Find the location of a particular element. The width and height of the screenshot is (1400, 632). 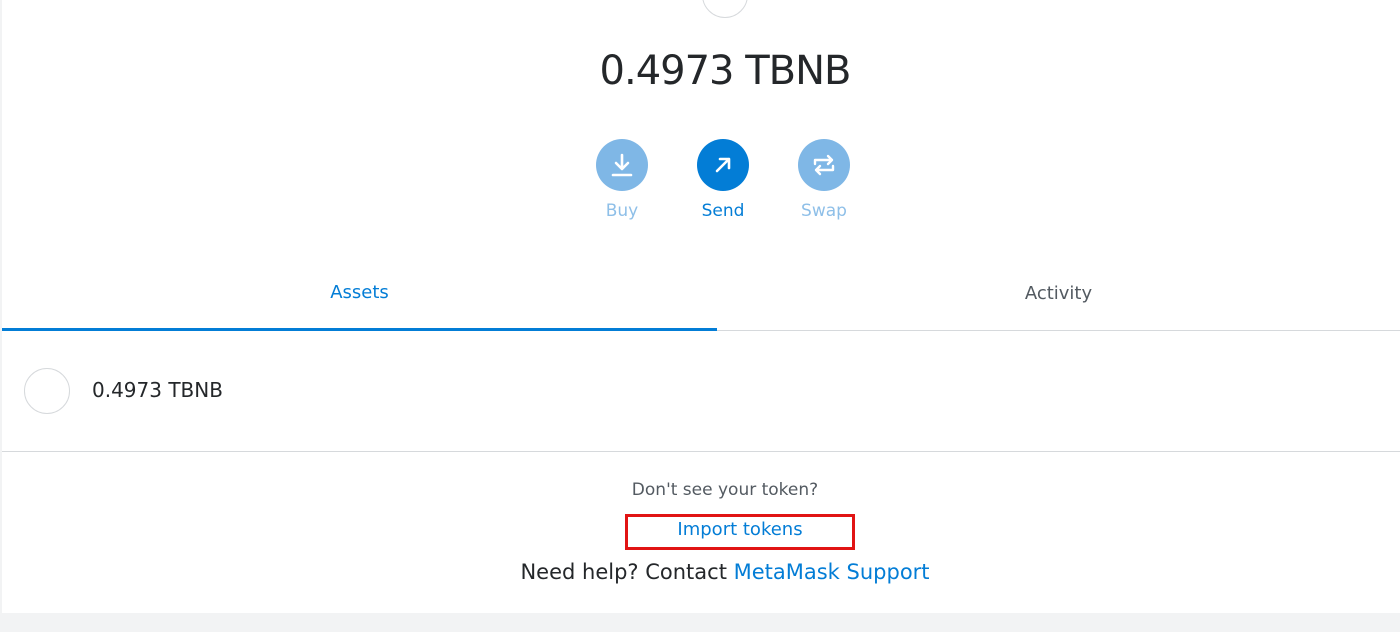

account-avatar is located at coordinates (725, 9).